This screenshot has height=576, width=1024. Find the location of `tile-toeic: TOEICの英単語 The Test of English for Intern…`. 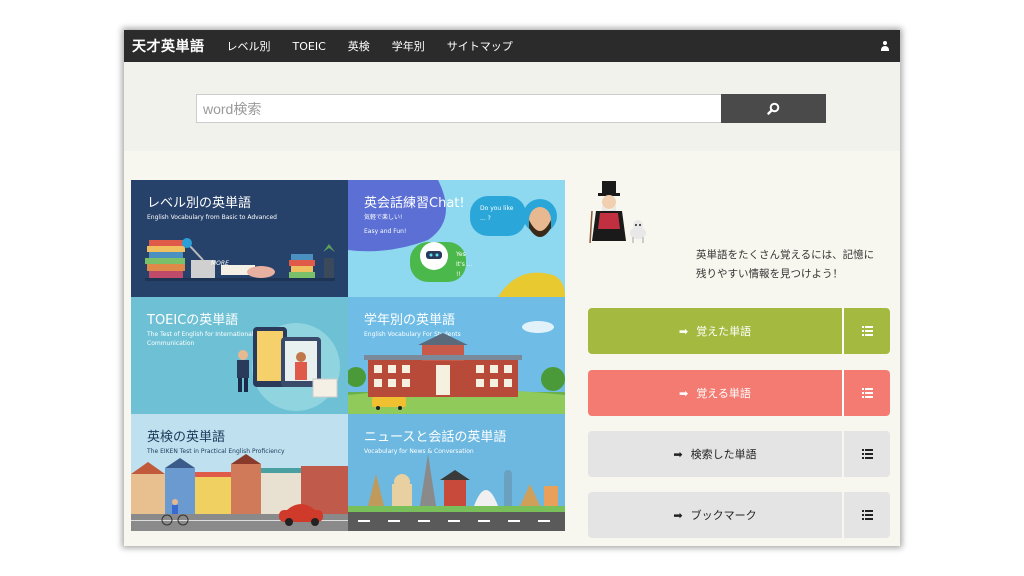

tile-toeic: TOEICの英単語 The Test of English for Intern… is located at coordinates (239, 355).